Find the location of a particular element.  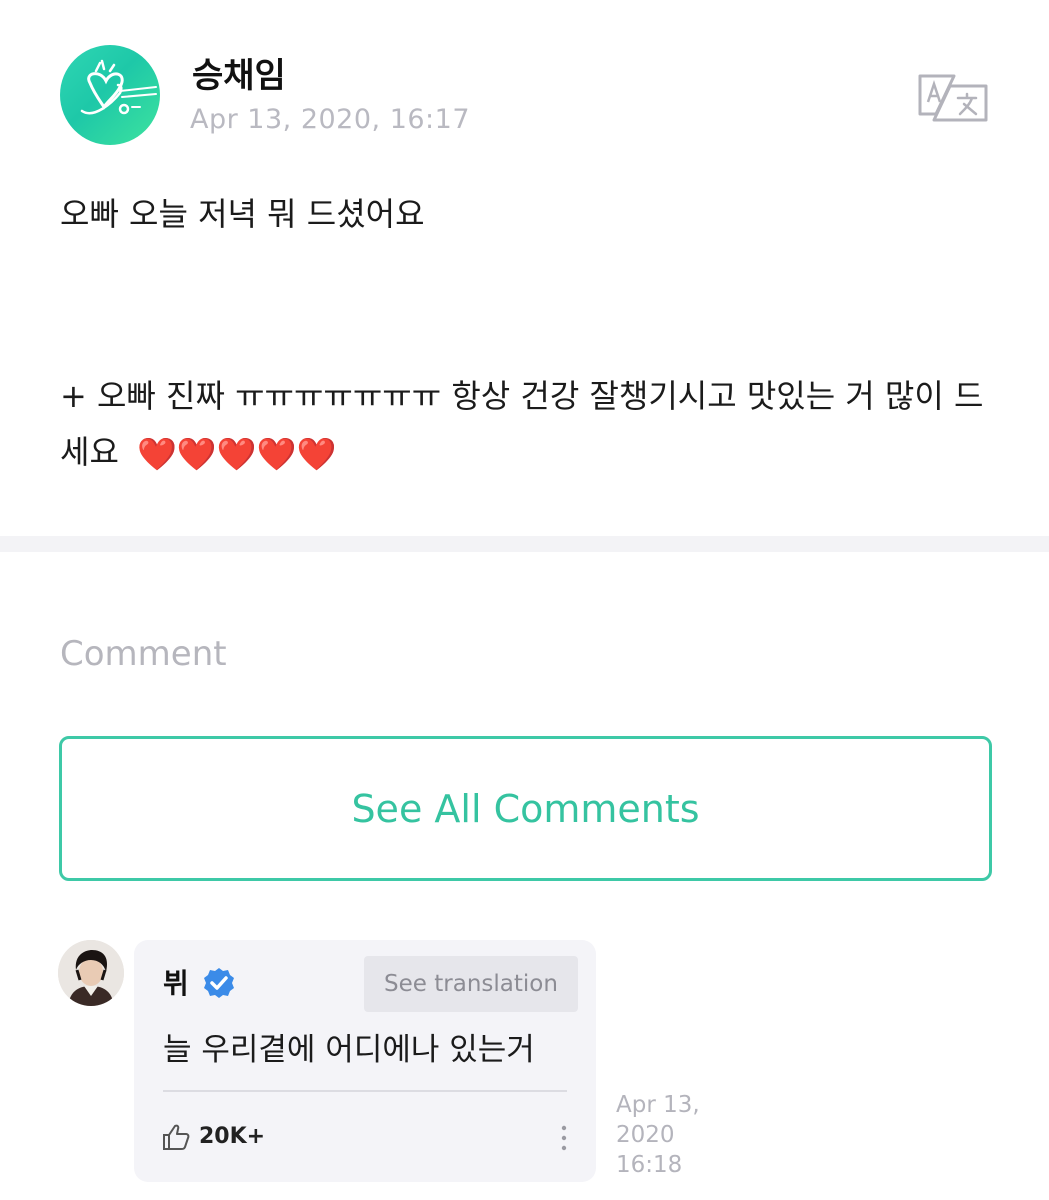

see-translation-label: See translation is located at coordinates (471, 984).